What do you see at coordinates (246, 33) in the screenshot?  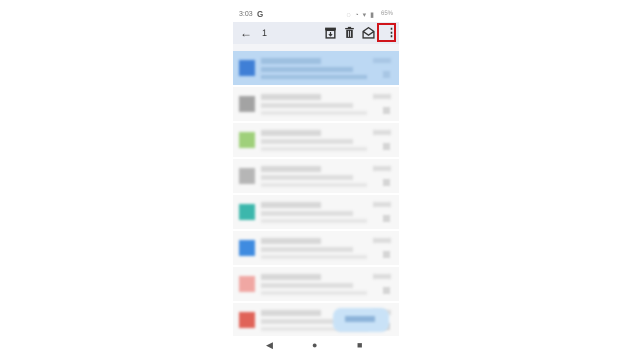 I see `back-arrow-icon: ←` at bounding box center [246, 33].